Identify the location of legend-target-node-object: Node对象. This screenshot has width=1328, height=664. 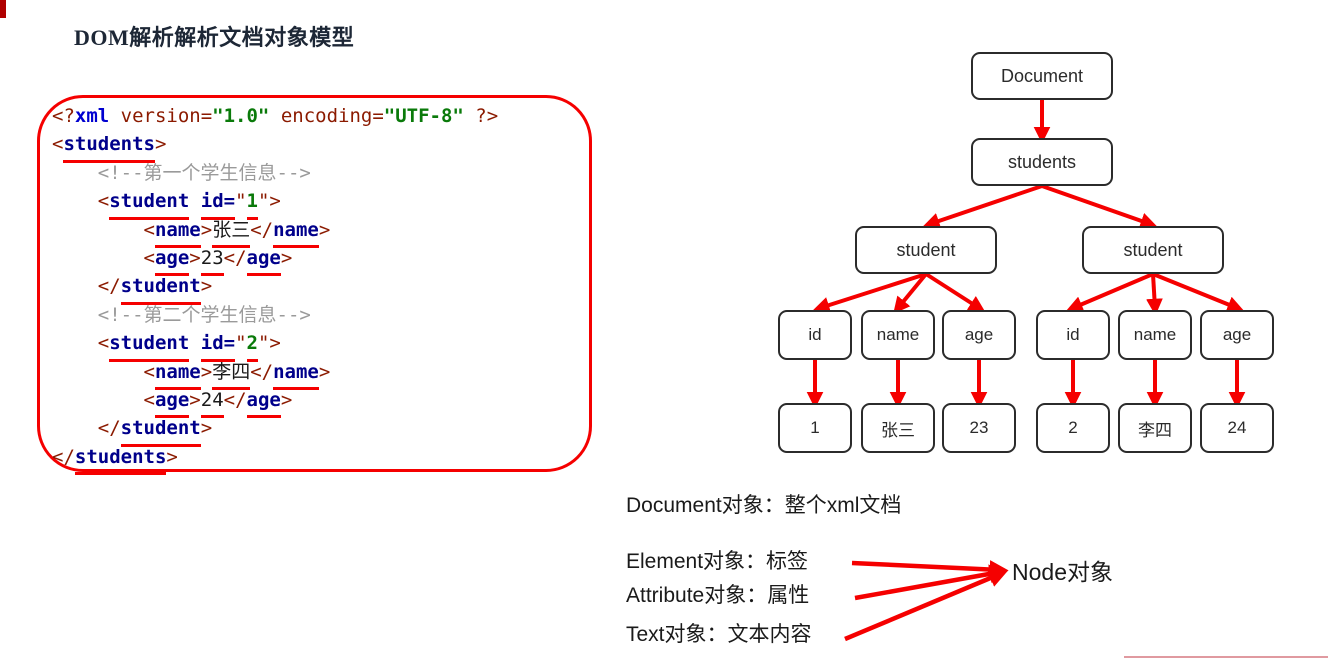
(1062, 572).